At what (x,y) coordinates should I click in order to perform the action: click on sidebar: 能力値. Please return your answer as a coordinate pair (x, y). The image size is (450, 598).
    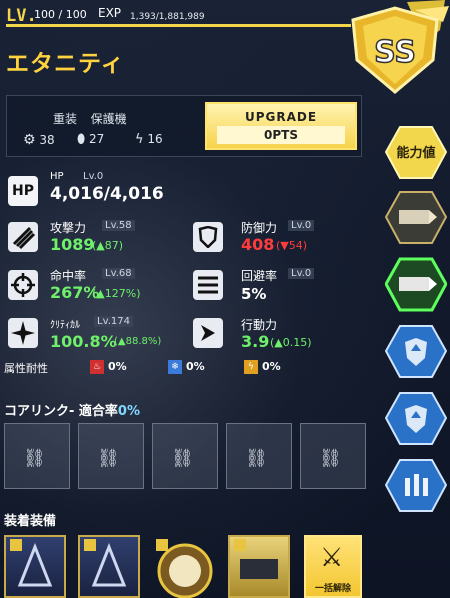
    Looking at the image, I should click on (416, 346).